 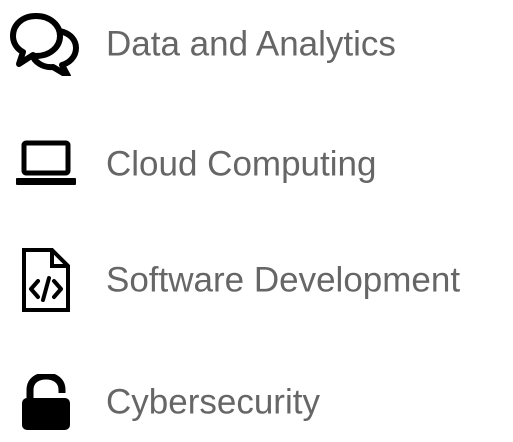 I want to click on unlocked-padlock-icon, so click(x=46, y=402).